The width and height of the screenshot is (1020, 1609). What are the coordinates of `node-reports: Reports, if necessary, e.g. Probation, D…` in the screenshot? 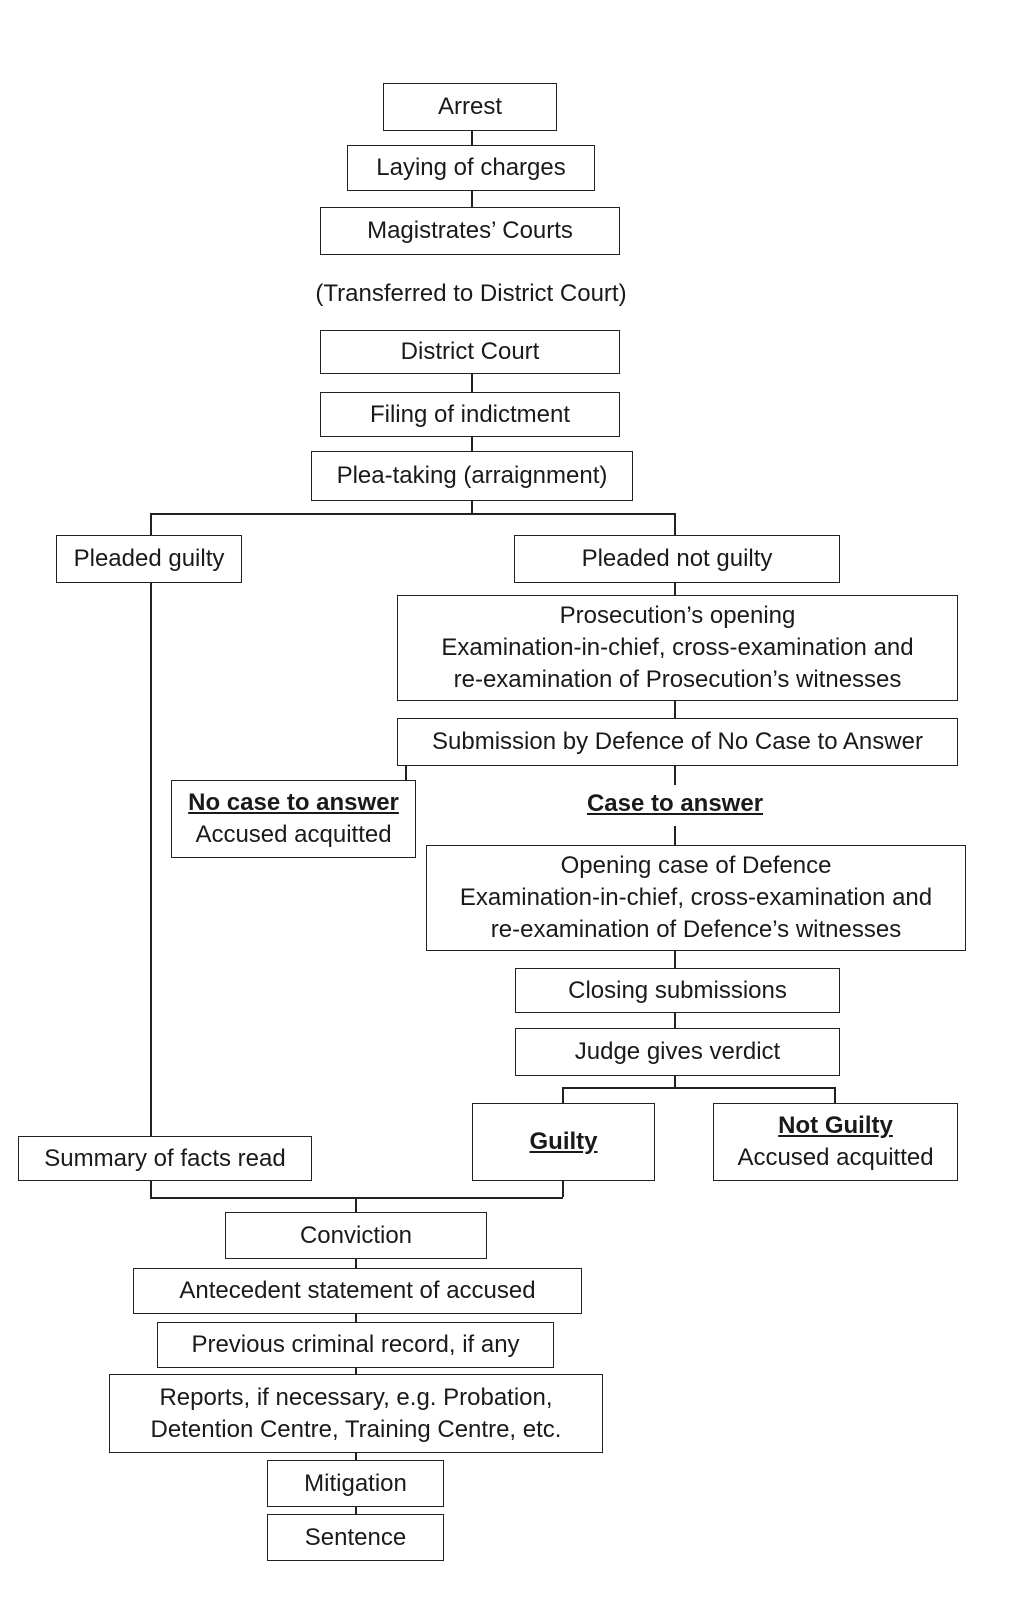 It's located at (356, 1413).